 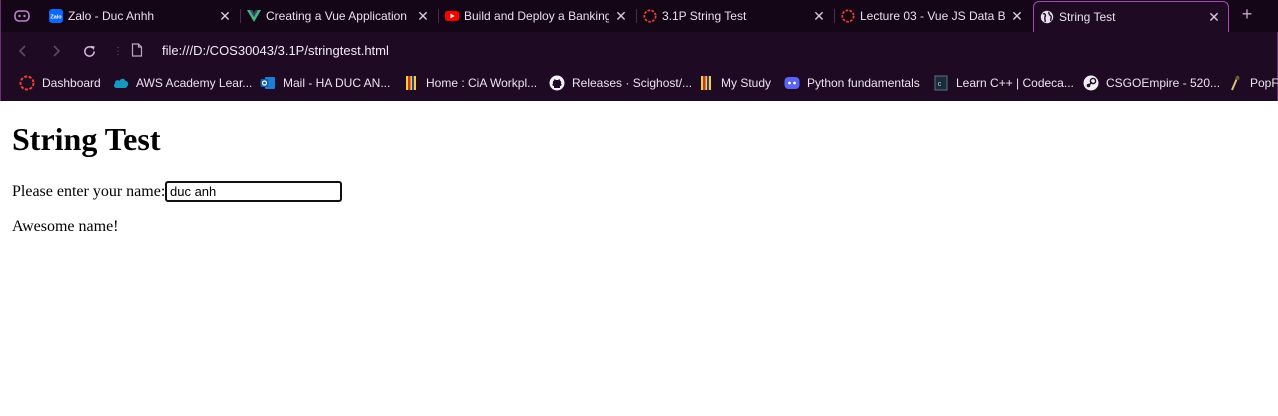 I want to click on zalo-icon: Zalo, so click(x=56, y=16).